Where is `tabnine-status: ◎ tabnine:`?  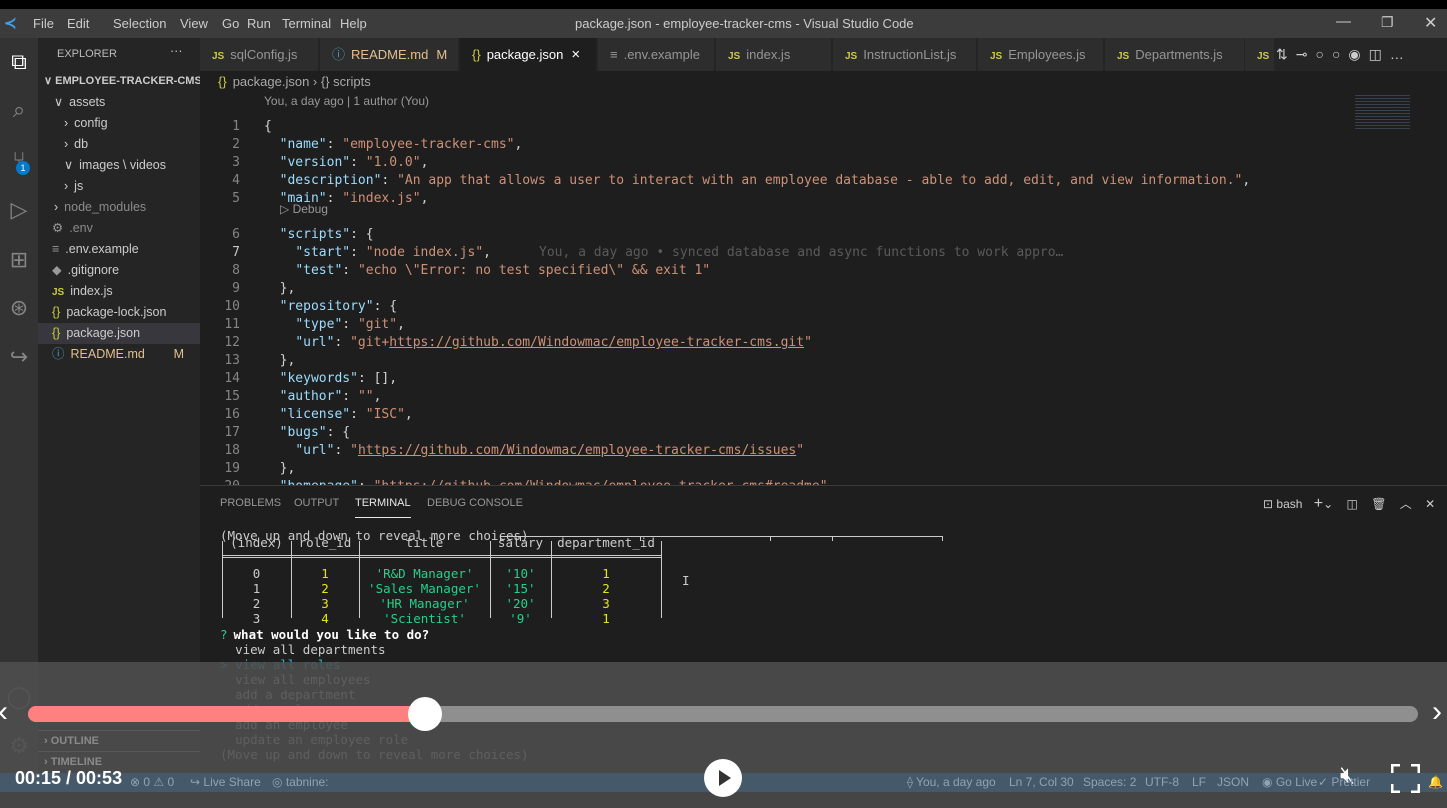 tabnine-status: ◎ tabnine: is located at coordinates (300, 782).